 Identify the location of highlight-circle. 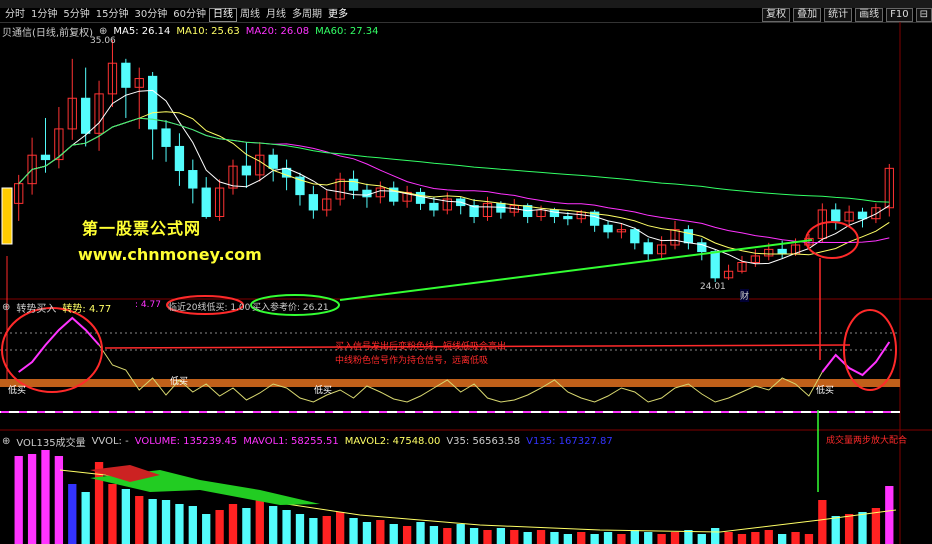
(832, 240).